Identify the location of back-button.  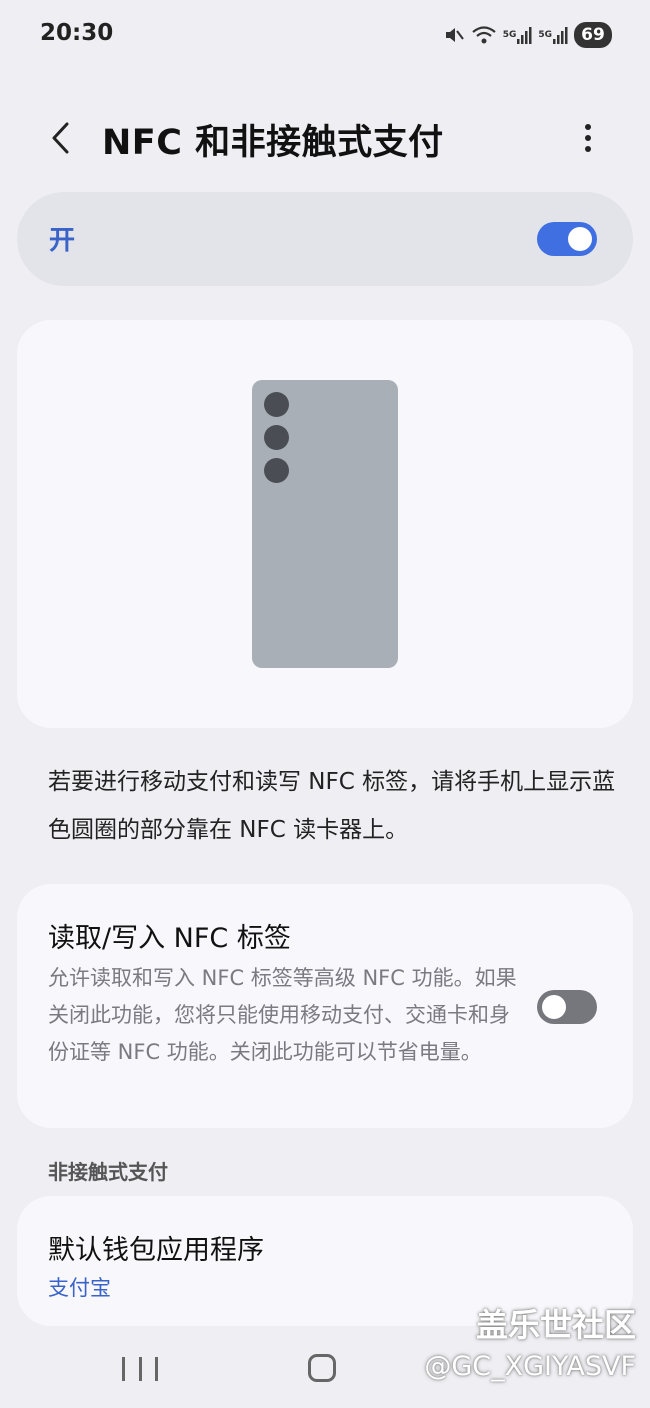
(60, 138).